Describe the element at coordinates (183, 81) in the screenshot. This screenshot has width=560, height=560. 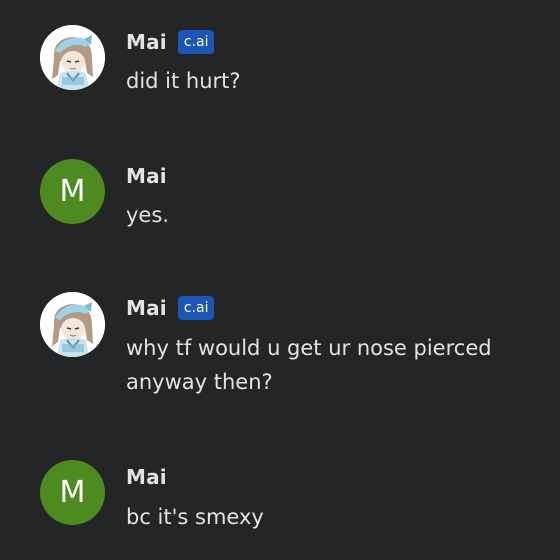
I see `message-text: did it hurt?` at that location.